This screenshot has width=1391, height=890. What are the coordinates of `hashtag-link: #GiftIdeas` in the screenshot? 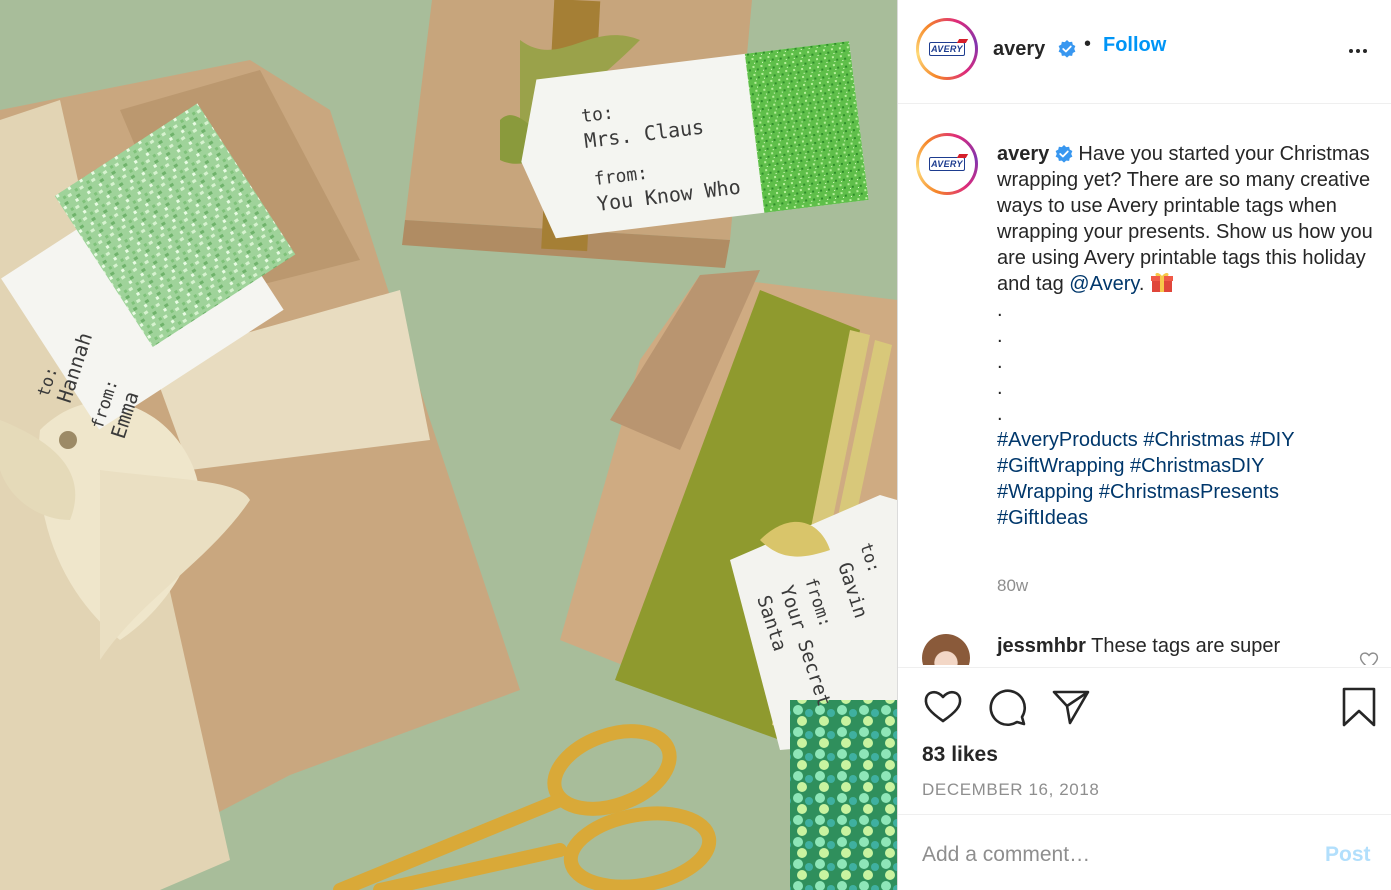 It's located at (1042, 518).